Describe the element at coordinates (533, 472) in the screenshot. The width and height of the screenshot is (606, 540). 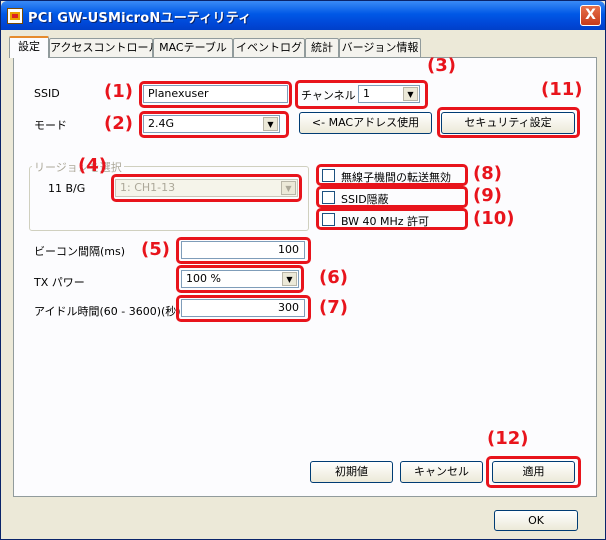
I see `apply-button: 適用` at that location.